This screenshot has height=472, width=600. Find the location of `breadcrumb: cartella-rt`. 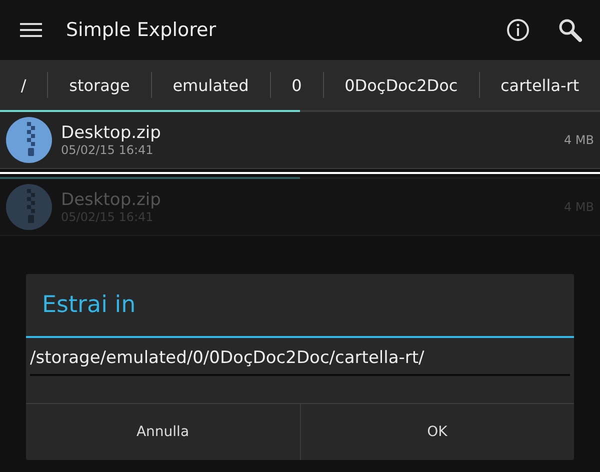

breadcrumb: cartella-rt is located at coordinates (539, 85).